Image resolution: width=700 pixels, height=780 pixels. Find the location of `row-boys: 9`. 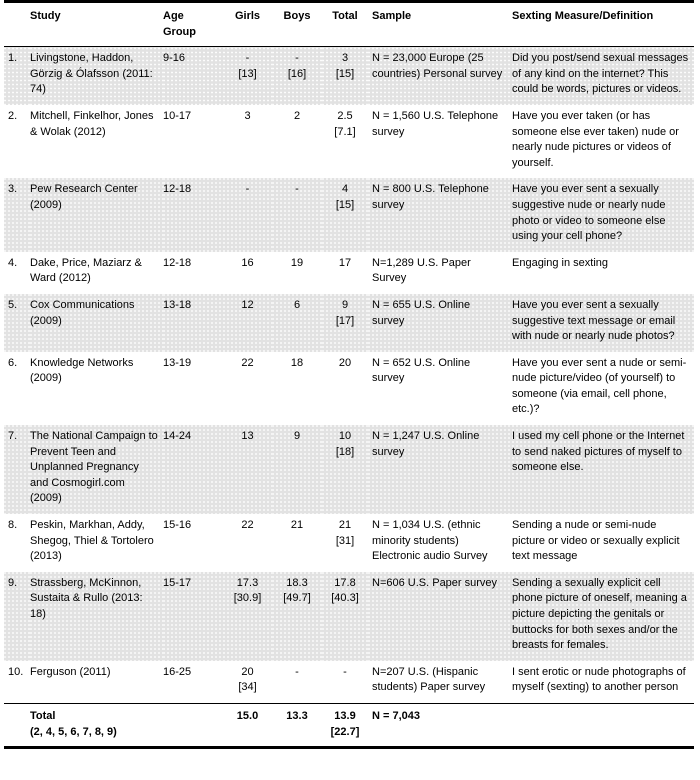

row-boys: 9 is located at coordinates (297, 469).